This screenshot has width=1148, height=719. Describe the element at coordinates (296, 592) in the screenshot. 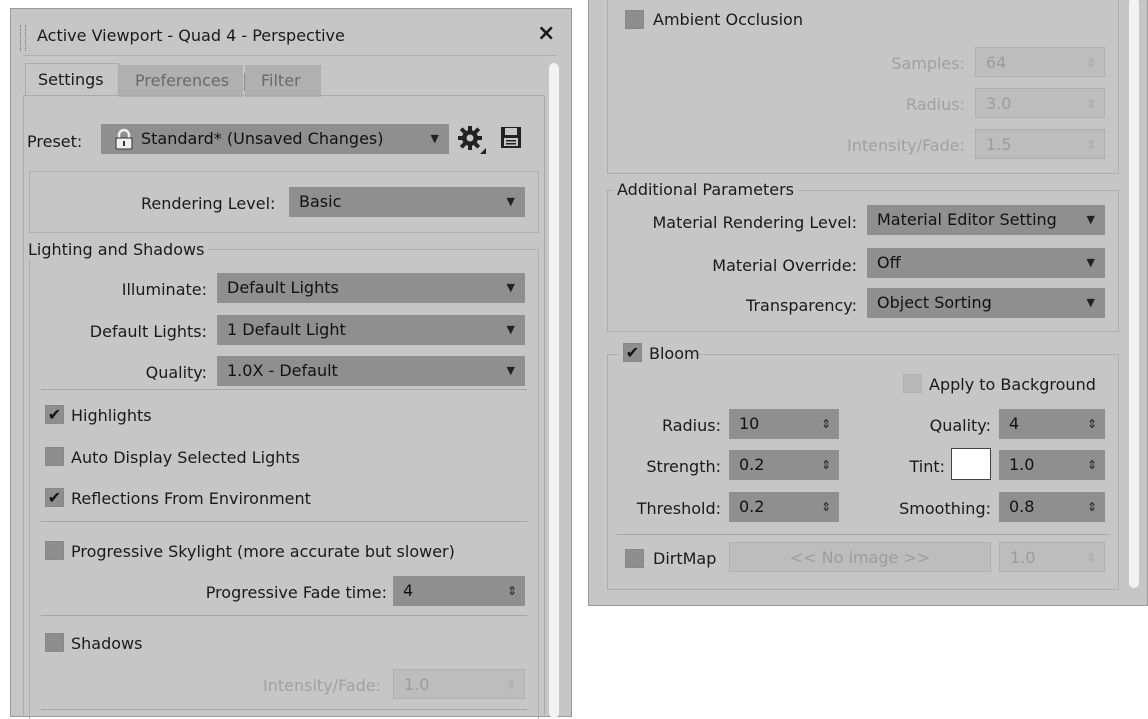

I see `progressive-fade-label: Progressive Fade time:` at that location.